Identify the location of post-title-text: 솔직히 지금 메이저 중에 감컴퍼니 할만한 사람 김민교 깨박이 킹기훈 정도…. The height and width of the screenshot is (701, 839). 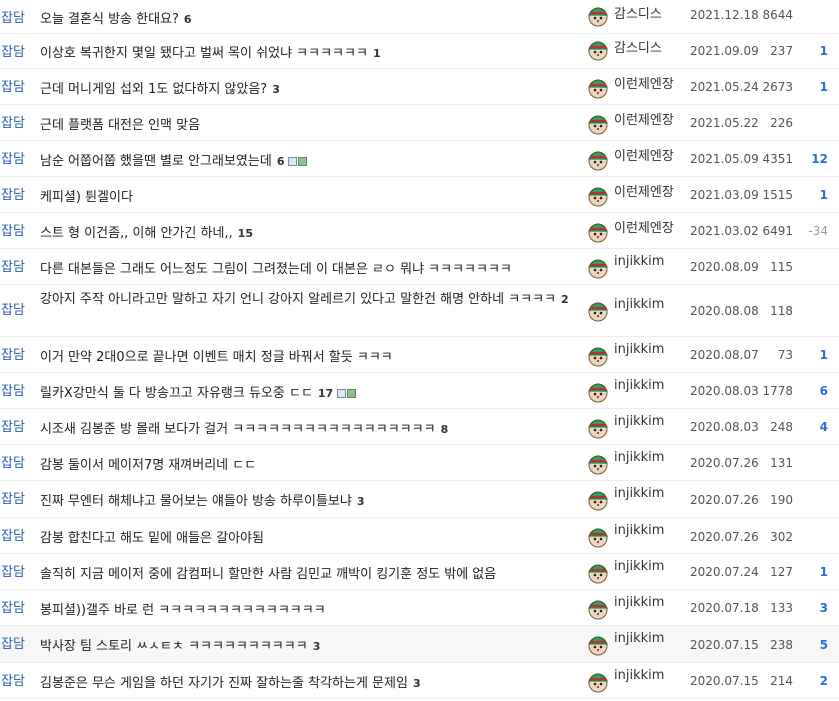
(268, 574).